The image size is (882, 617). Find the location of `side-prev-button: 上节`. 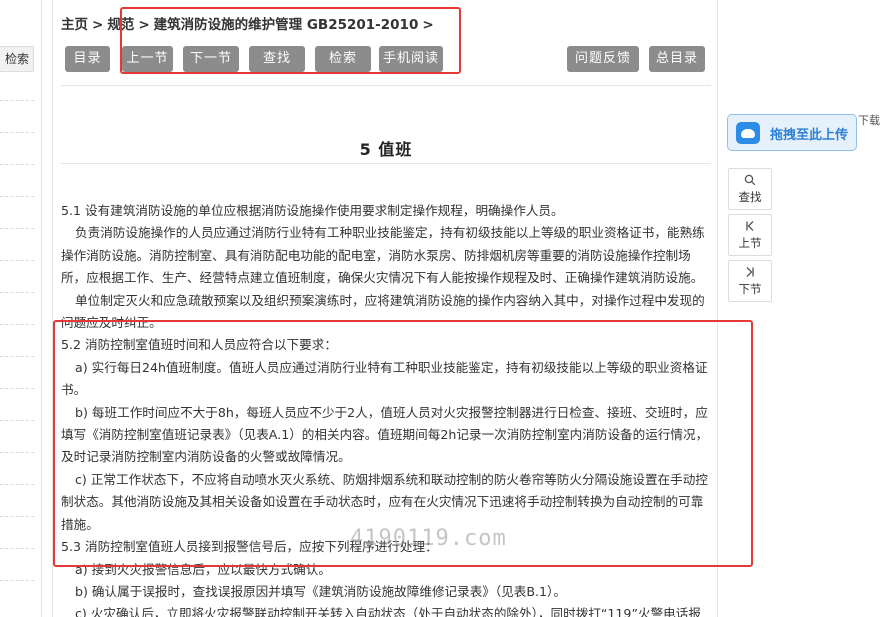

side-prev-button: 上节 is located at coordinates (750, 235).